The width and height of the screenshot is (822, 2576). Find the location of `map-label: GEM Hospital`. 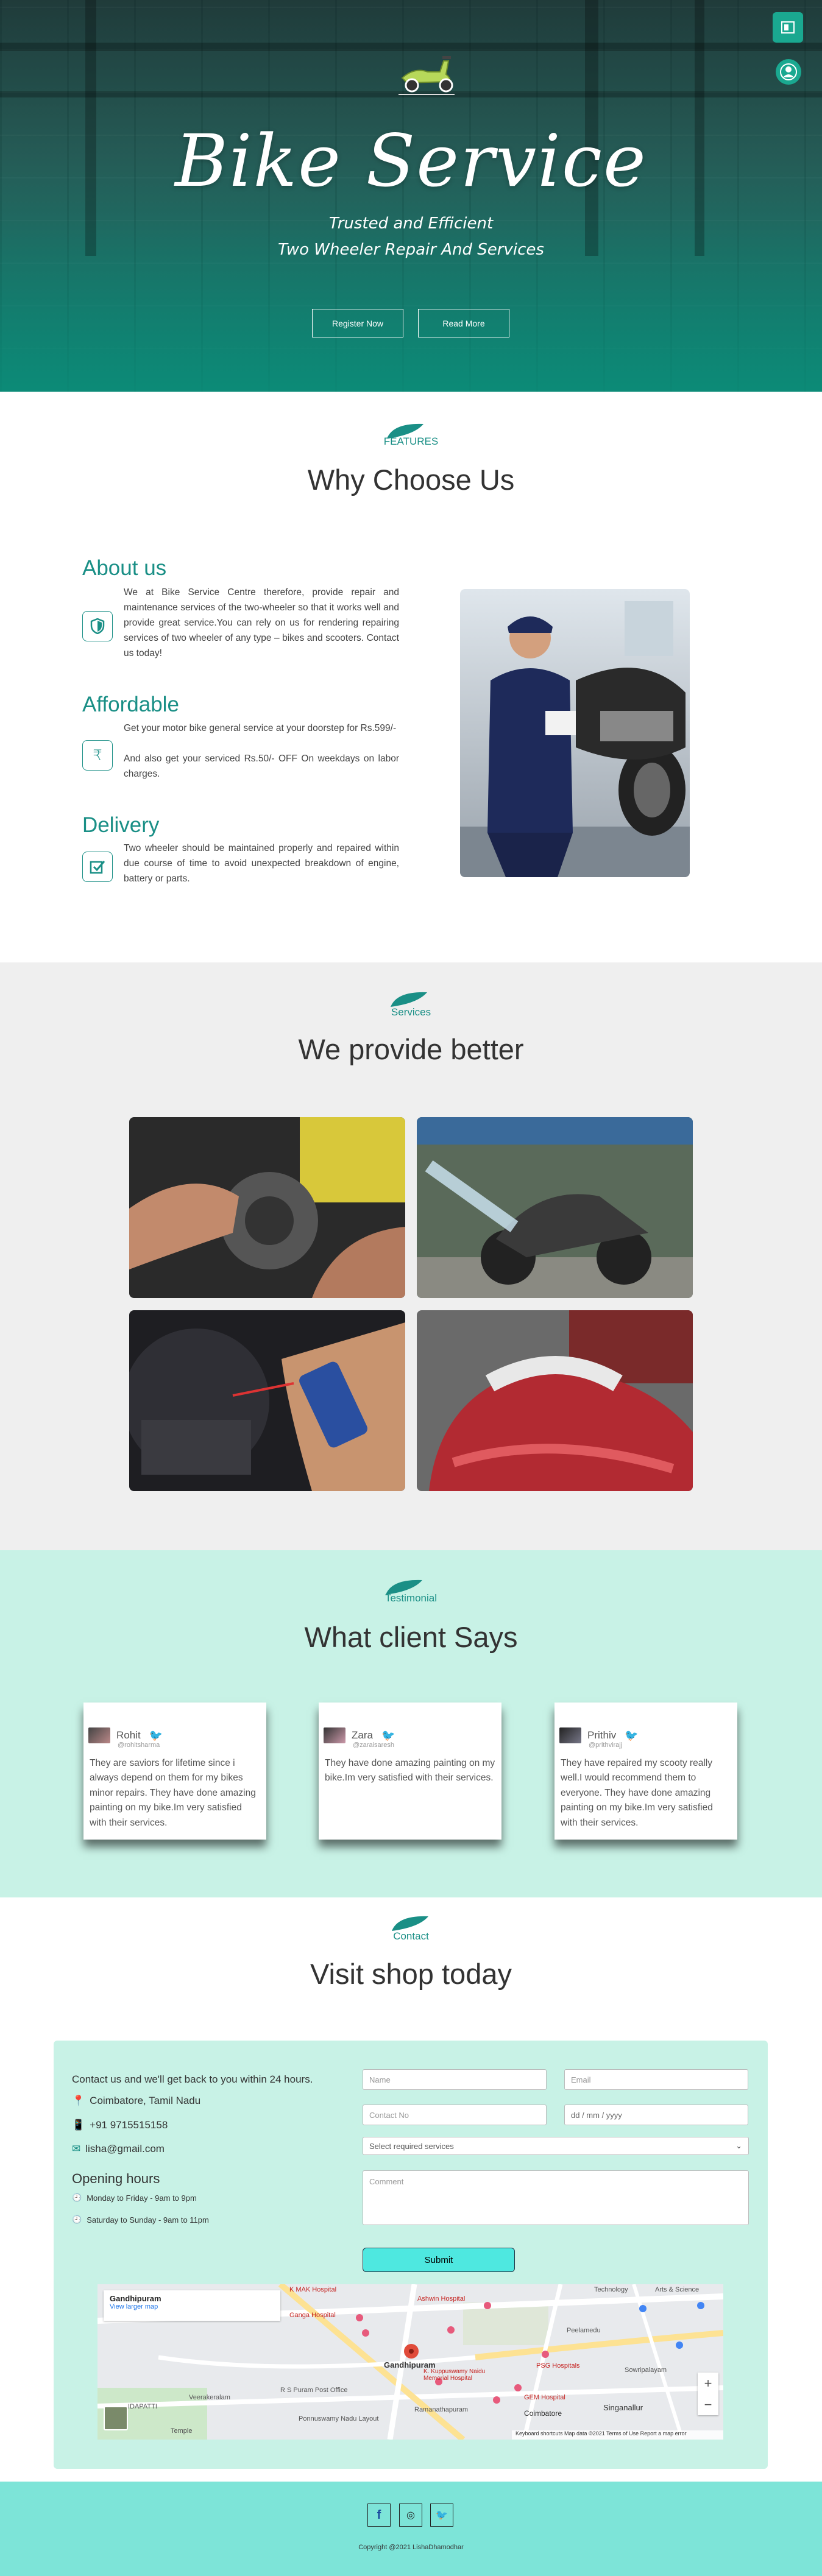

map-label: GEM Hospital is located at coordinates (544, 2397).